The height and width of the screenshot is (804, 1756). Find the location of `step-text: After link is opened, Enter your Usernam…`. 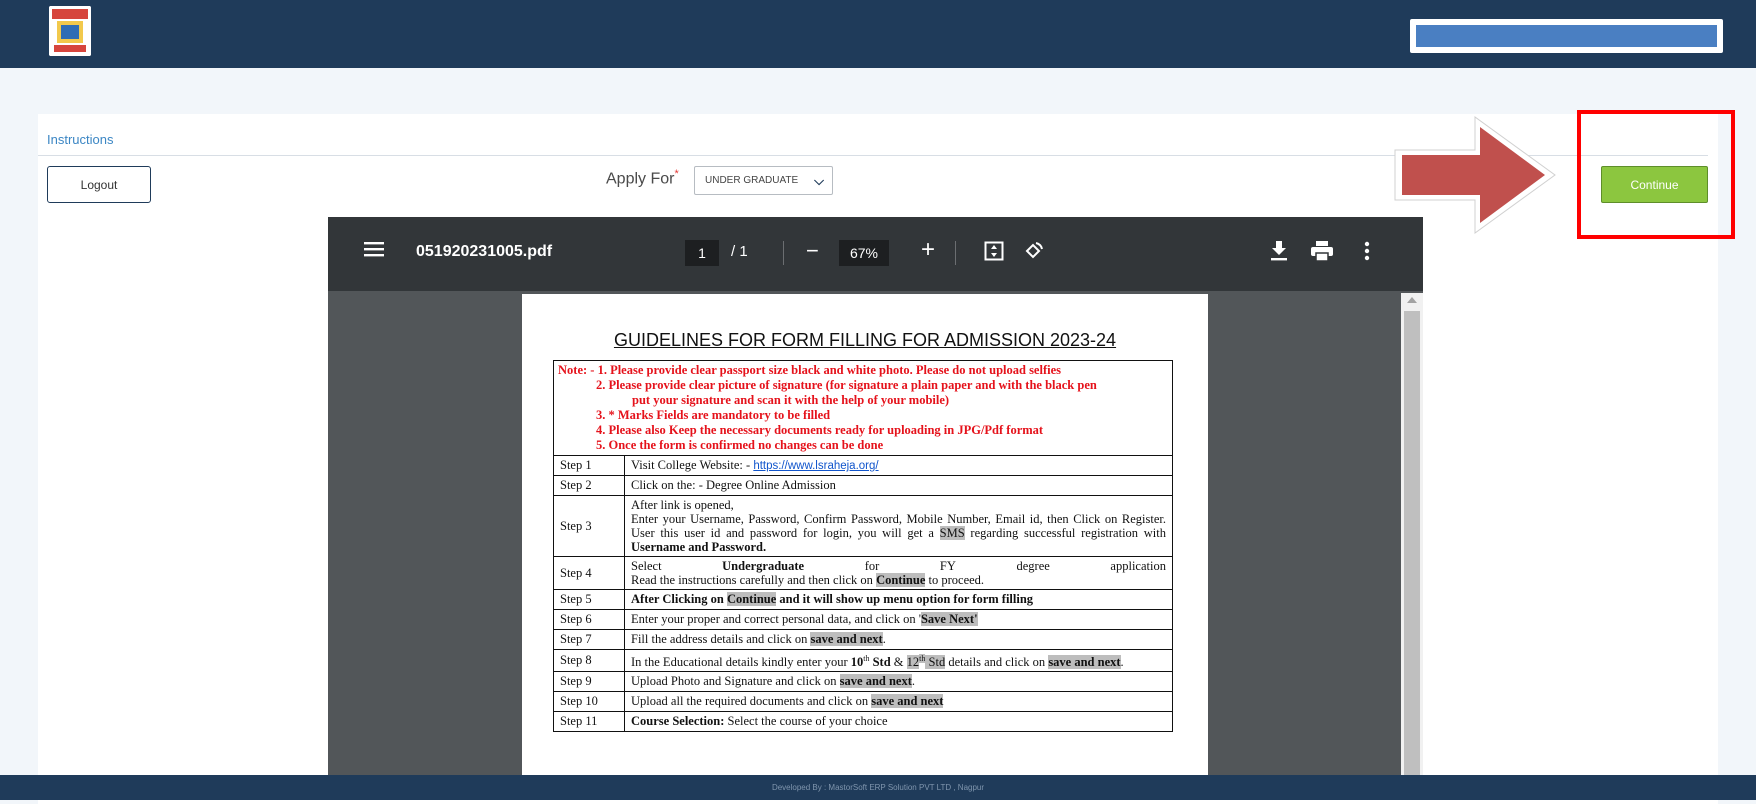

step-text: After link is opened, Enter your Usernam… is located at coordinates (898, 526).